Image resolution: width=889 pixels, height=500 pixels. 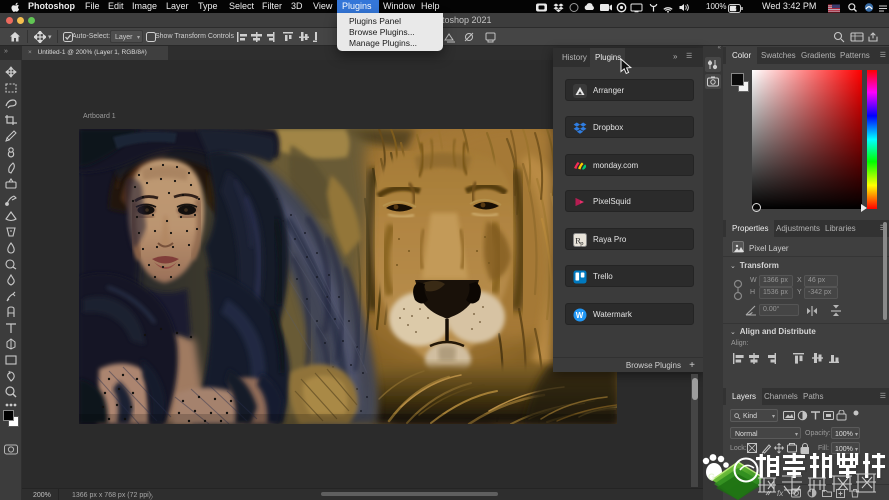 What do you see at coordinates (711, 477) in the screenshot?
I see `svg-text: G` at bounding box center [711, 477].